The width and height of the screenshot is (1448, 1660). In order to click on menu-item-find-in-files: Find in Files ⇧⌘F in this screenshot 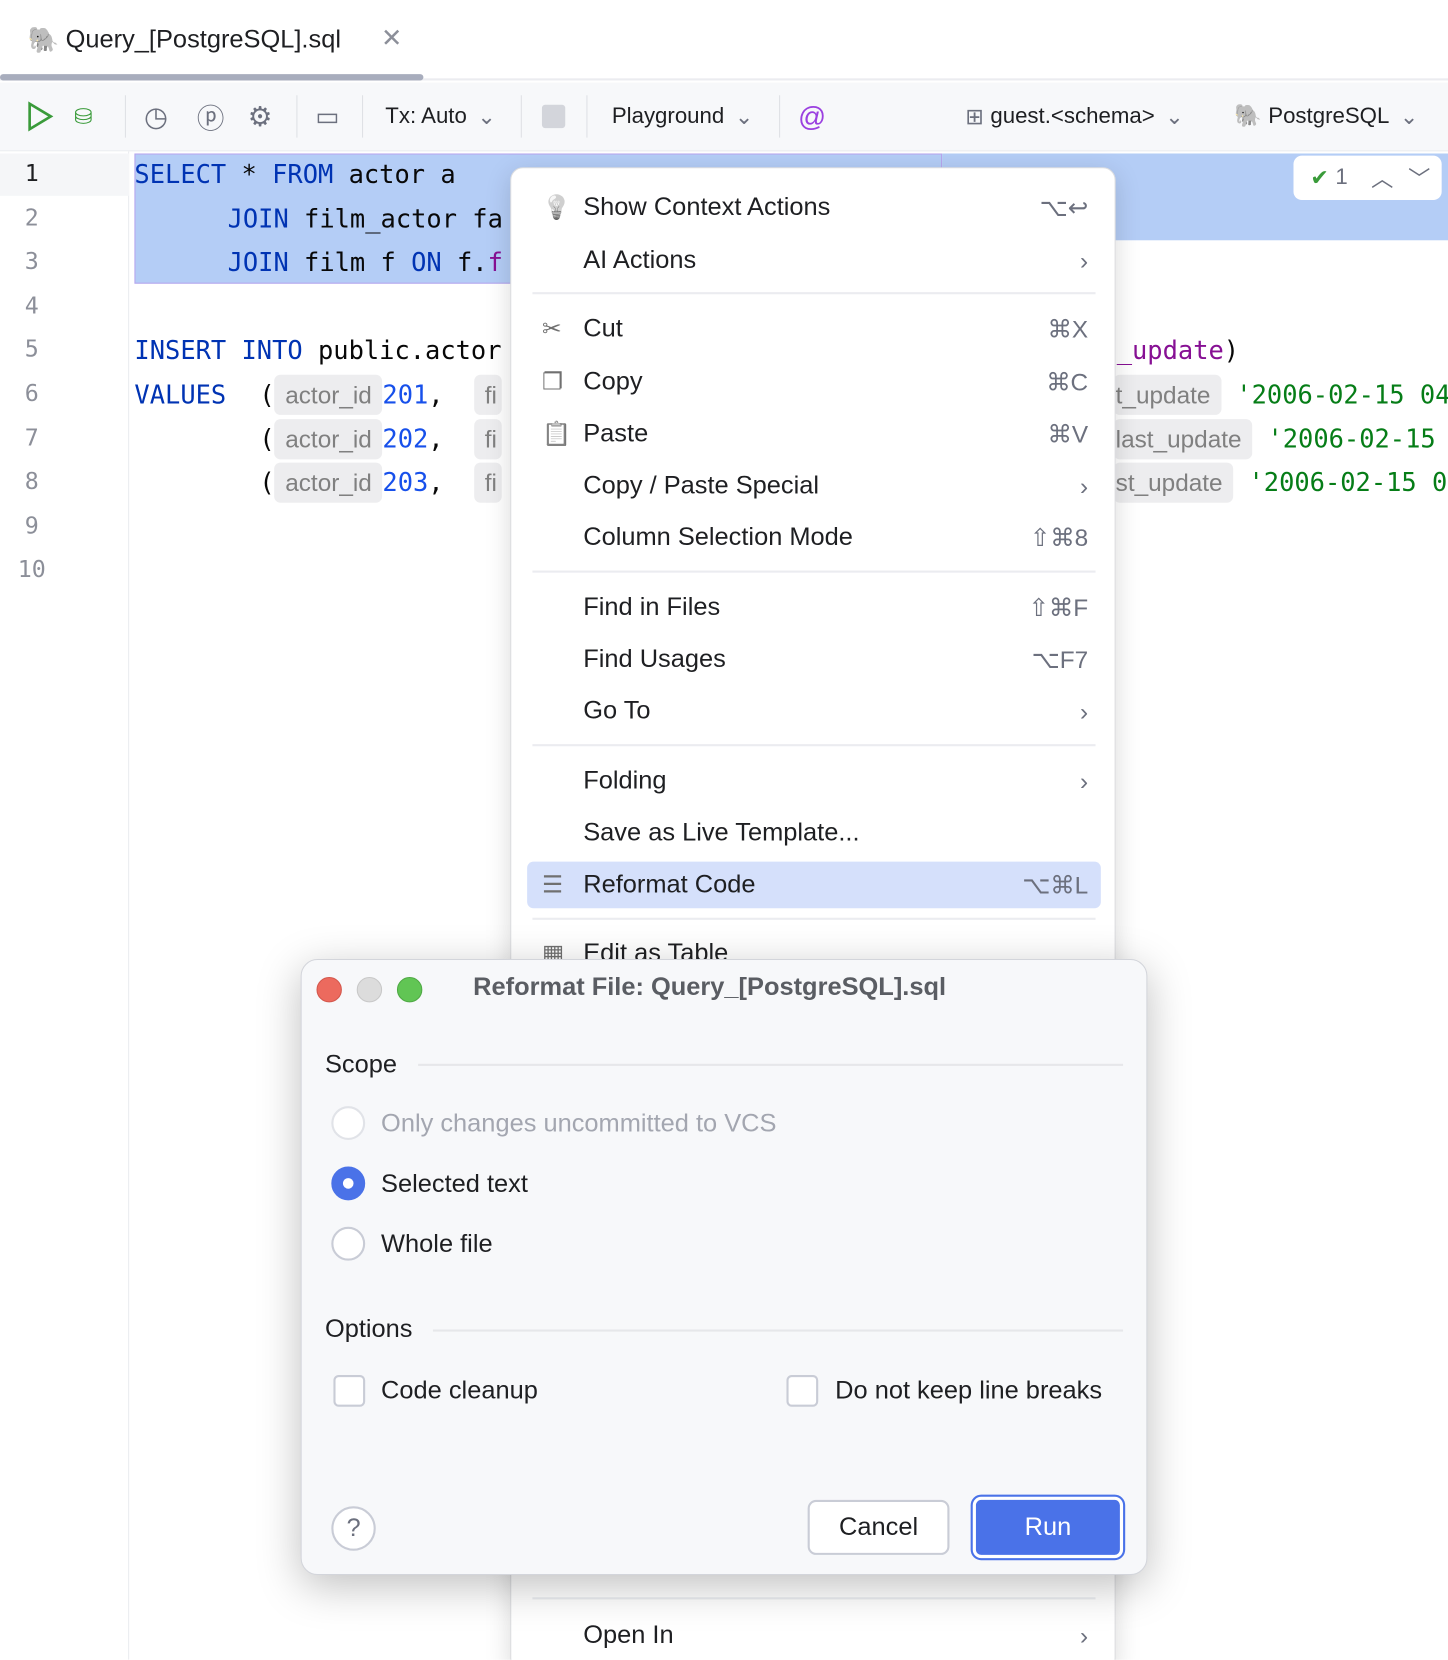, I will do `click(814, 607)`.